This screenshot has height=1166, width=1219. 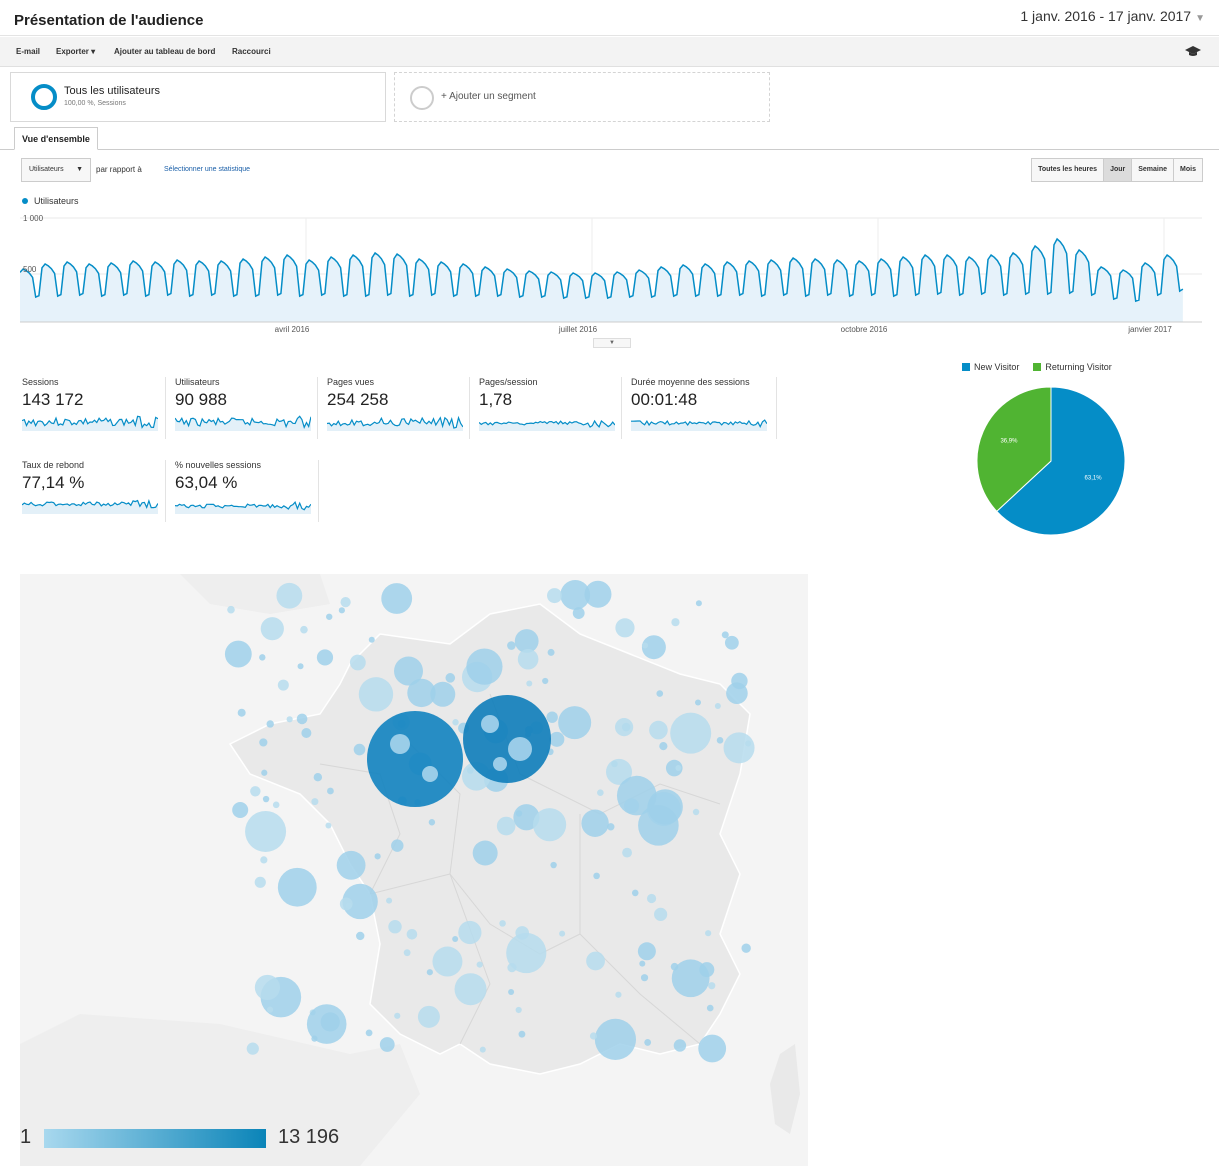 What do you see at coordinates (1037, 367) in the screenshot?
I see `legend-swatch` at bounding box center [1037, 367].